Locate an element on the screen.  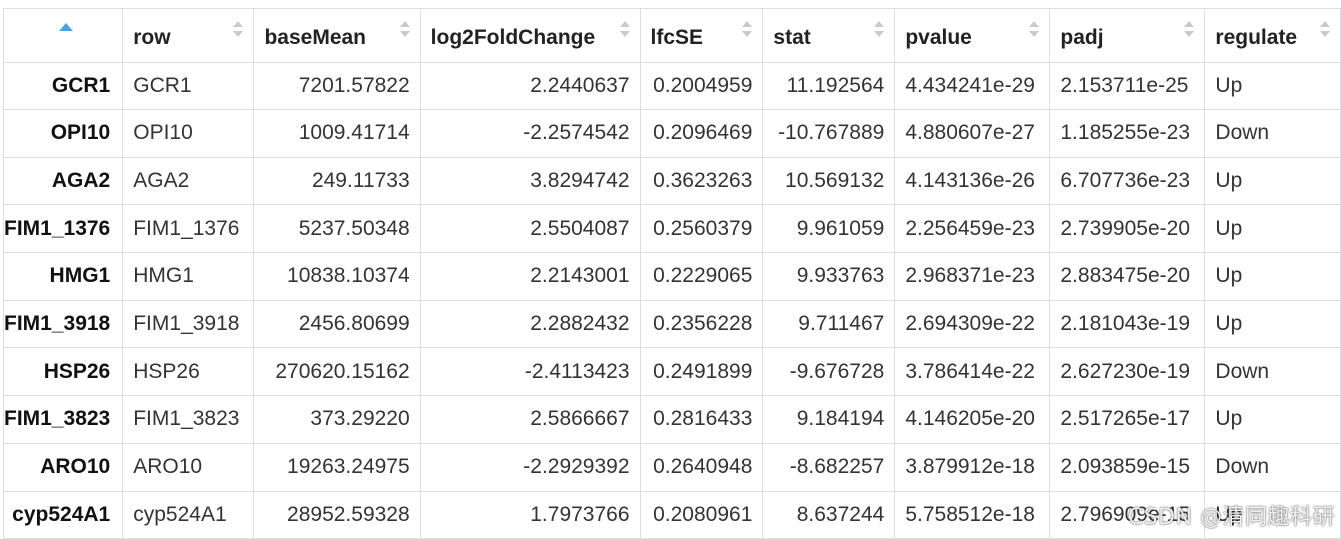
cell-log2foldchange: 2.2882432 is located at coordinates (530, 324).